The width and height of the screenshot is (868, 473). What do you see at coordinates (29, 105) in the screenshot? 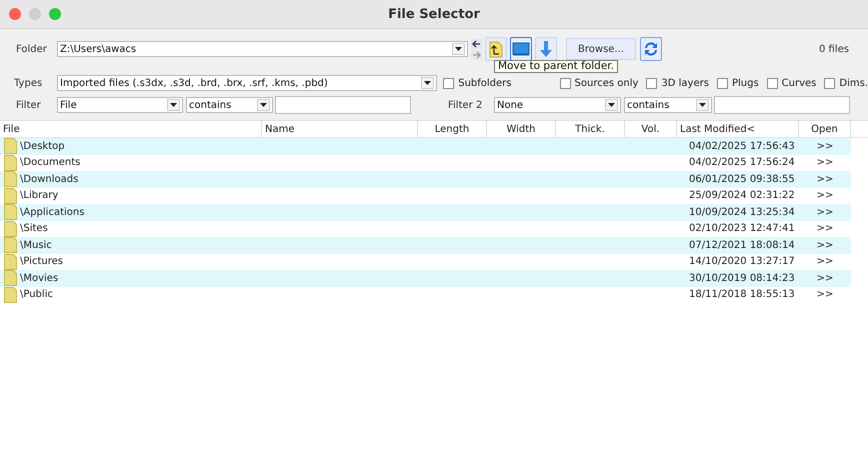
I see `field-label: Filter` at bounding box center [29, 105].